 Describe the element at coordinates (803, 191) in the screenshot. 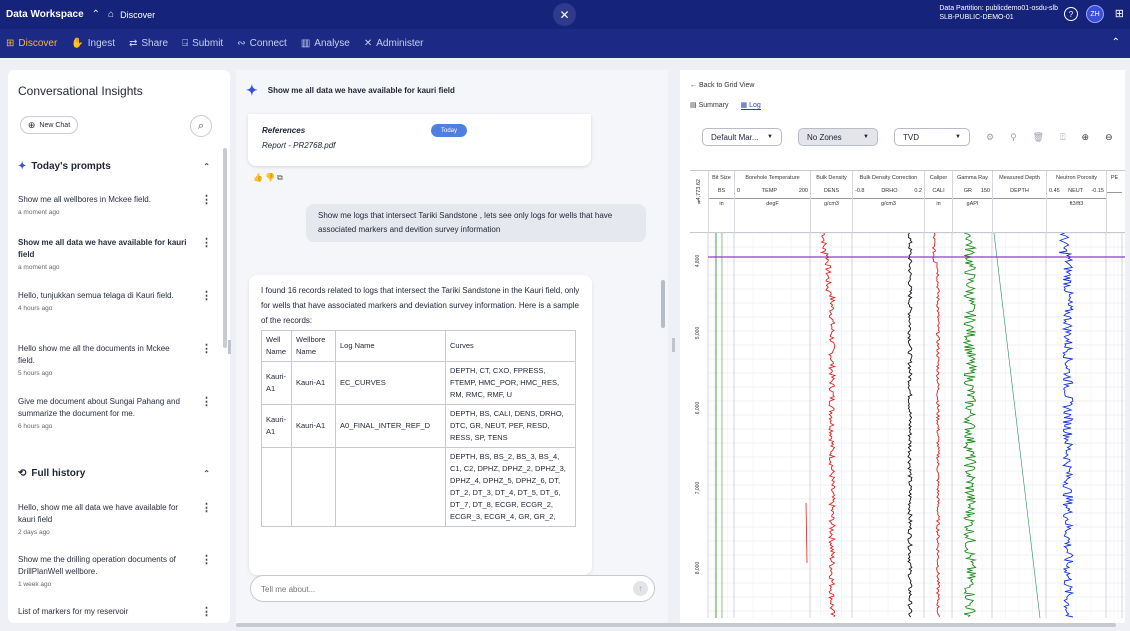

I see `track-max: 200` at that location.